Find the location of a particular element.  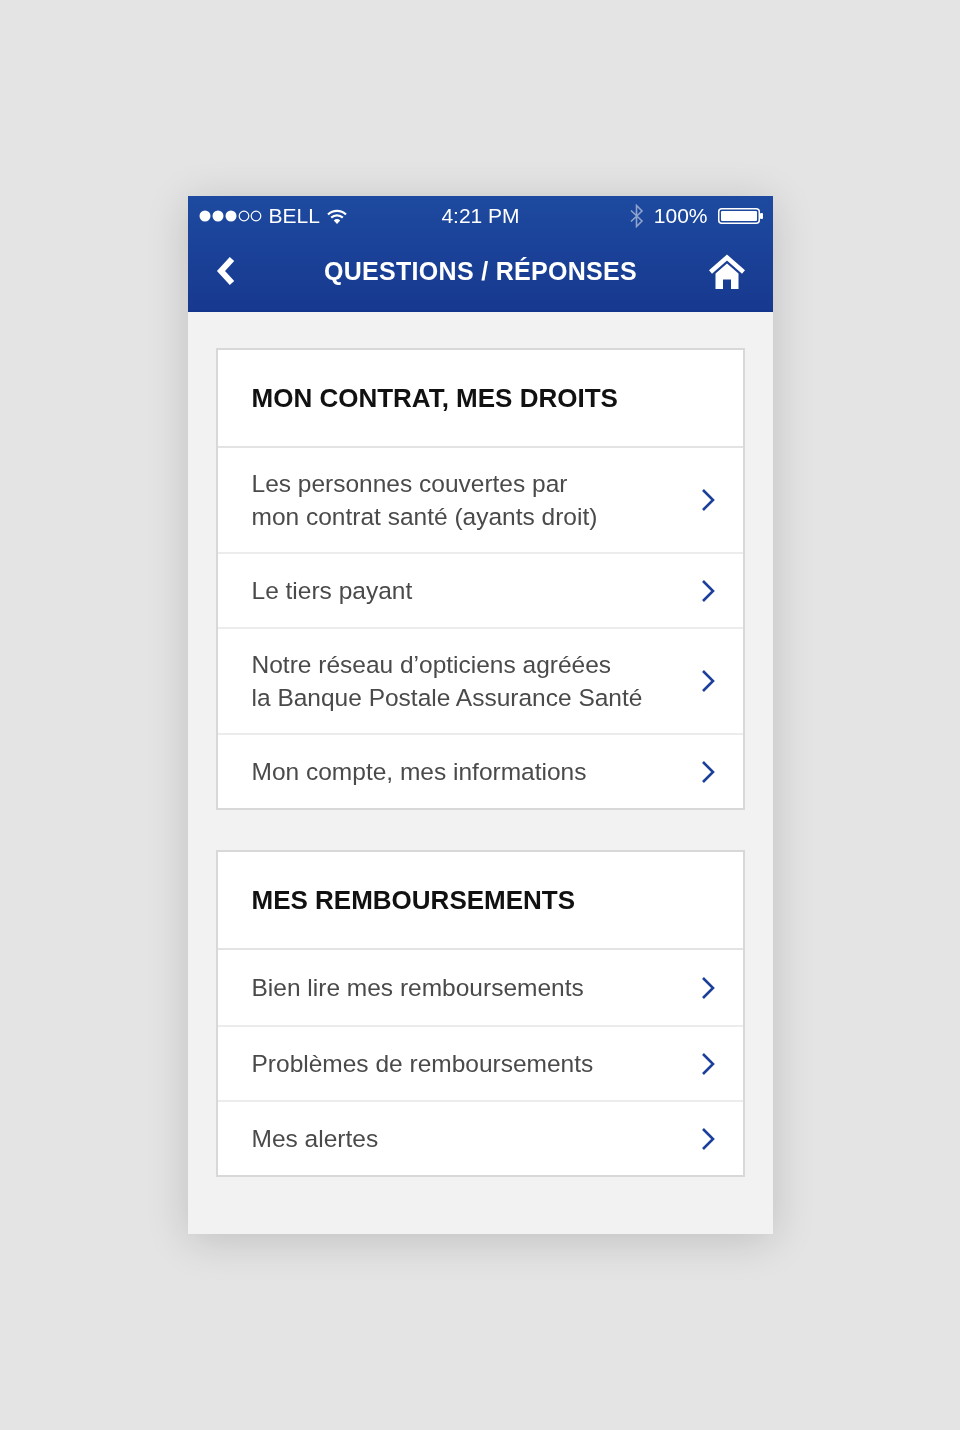

battery-percent: 100% is located at coordinates (680, 216).